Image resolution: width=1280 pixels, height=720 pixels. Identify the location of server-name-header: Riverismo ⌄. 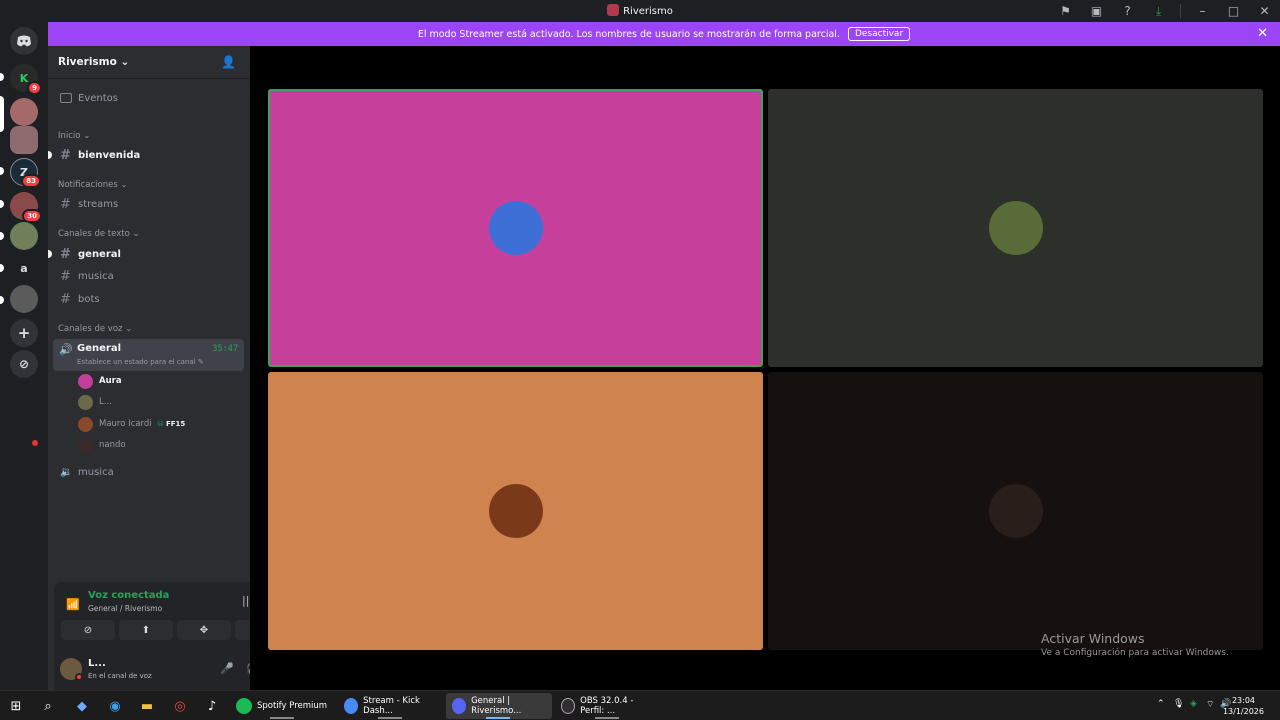
(93, 62).